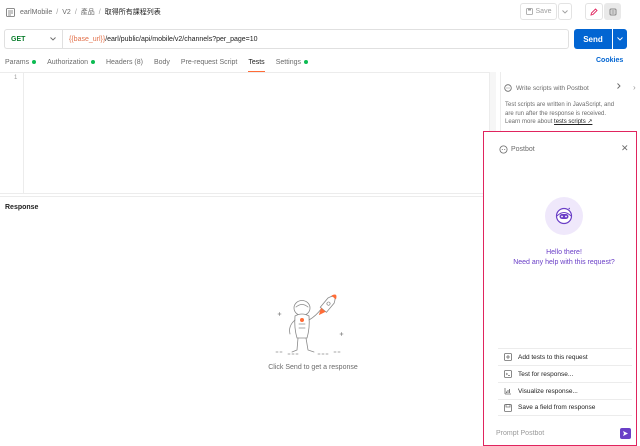 The width and height of the screenshot is (640, 446). I want to click on line-number-gutter, so click(12, 133).